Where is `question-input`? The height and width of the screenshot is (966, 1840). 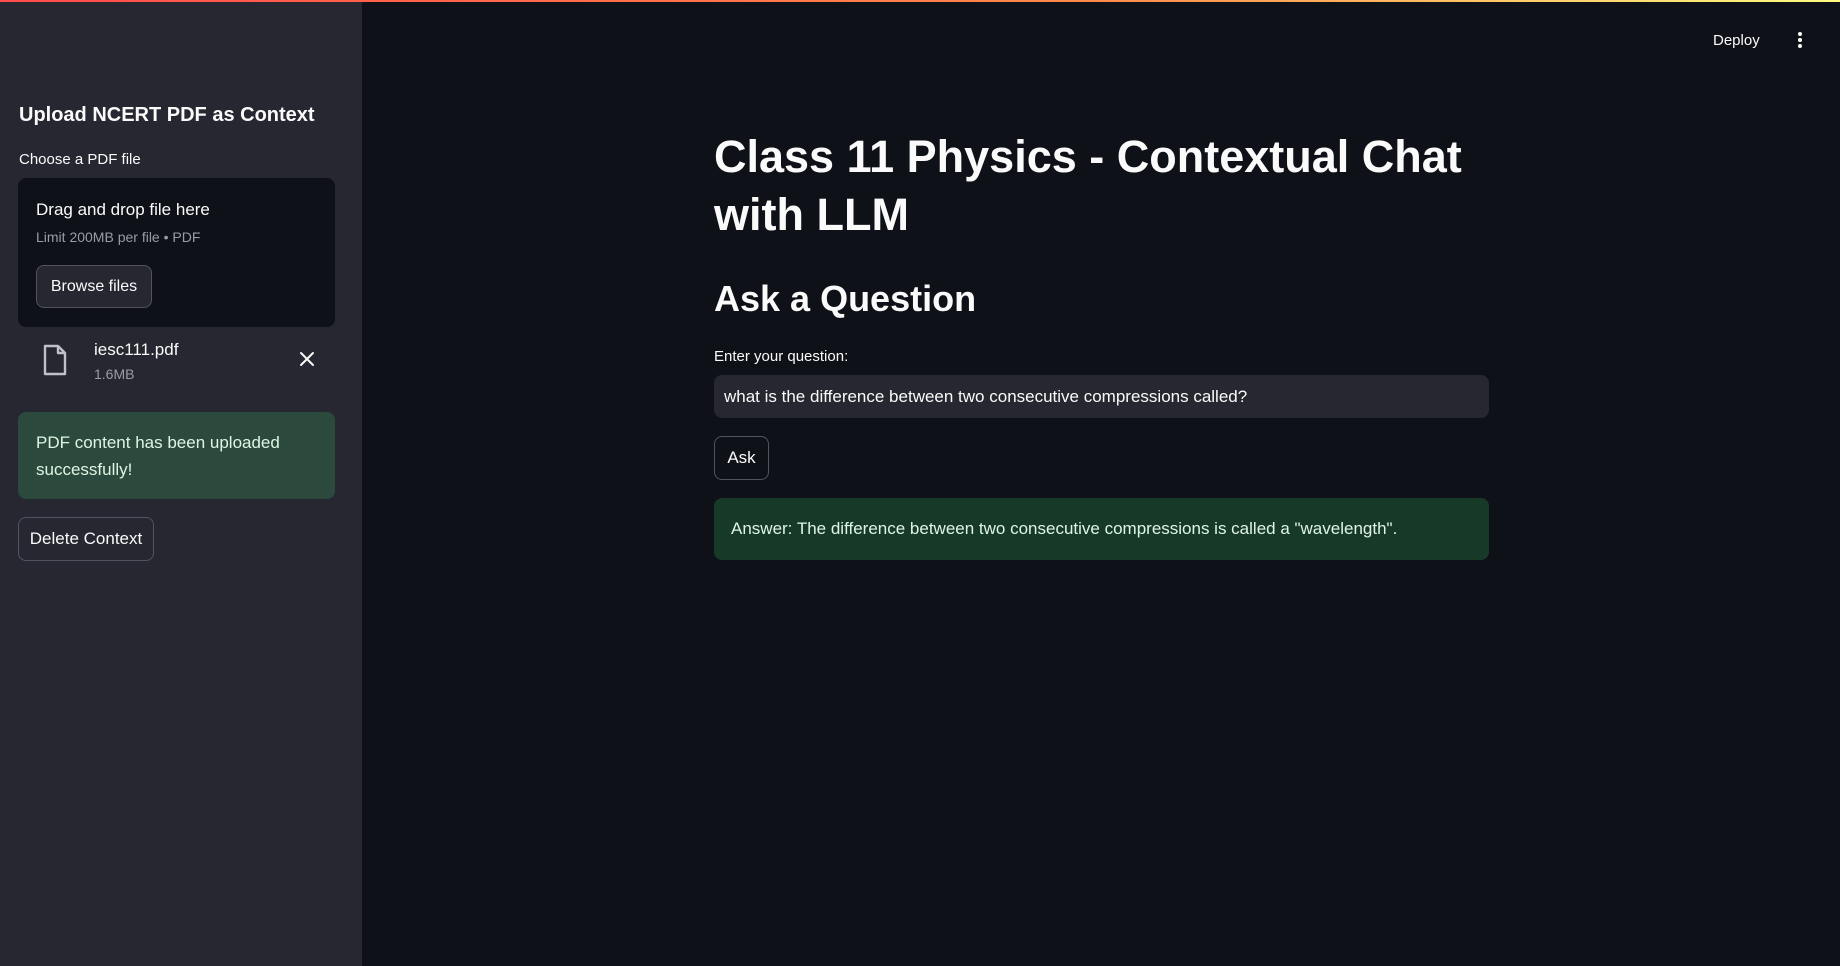 question-input is located at coordinates (1101, 396).